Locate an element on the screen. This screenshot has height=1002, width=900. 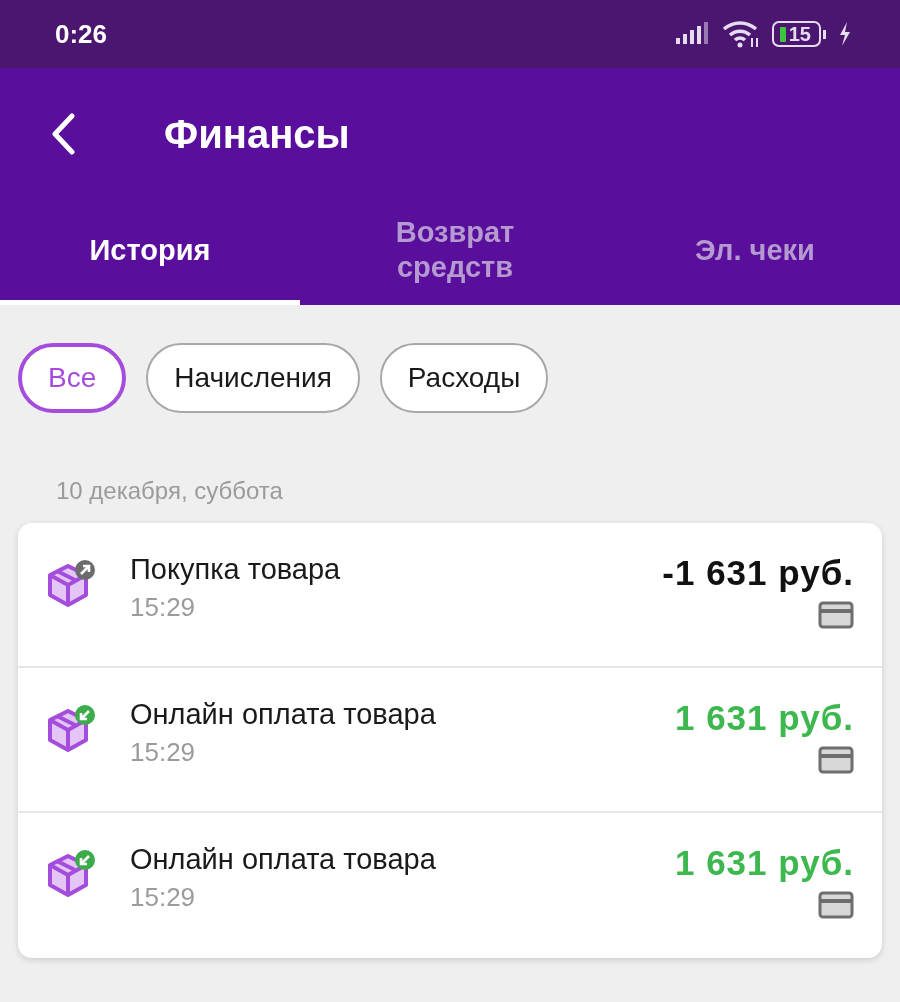
transaction-amount: -1 631 руб. is located at coordinates (758, 573).